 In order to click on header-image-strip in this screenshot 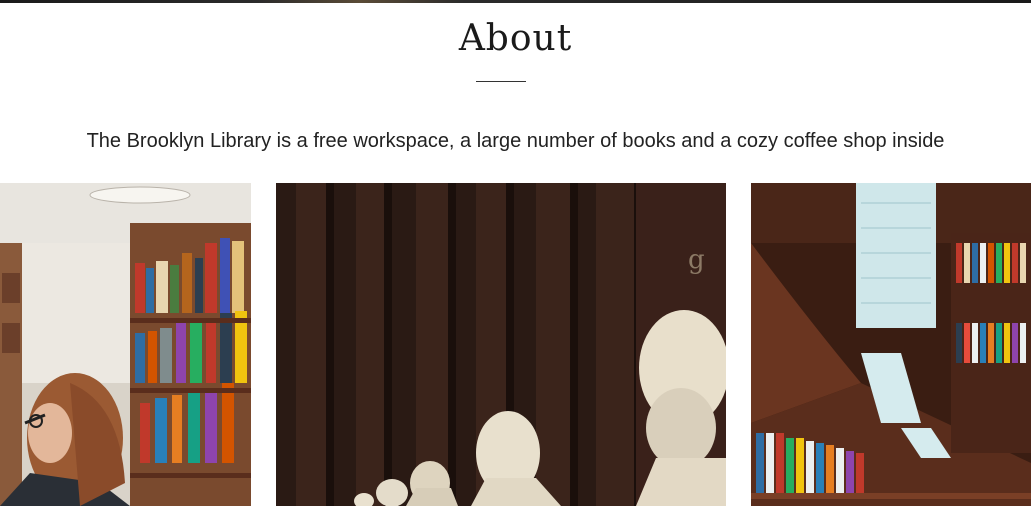, I will do `click(515, 1)`.